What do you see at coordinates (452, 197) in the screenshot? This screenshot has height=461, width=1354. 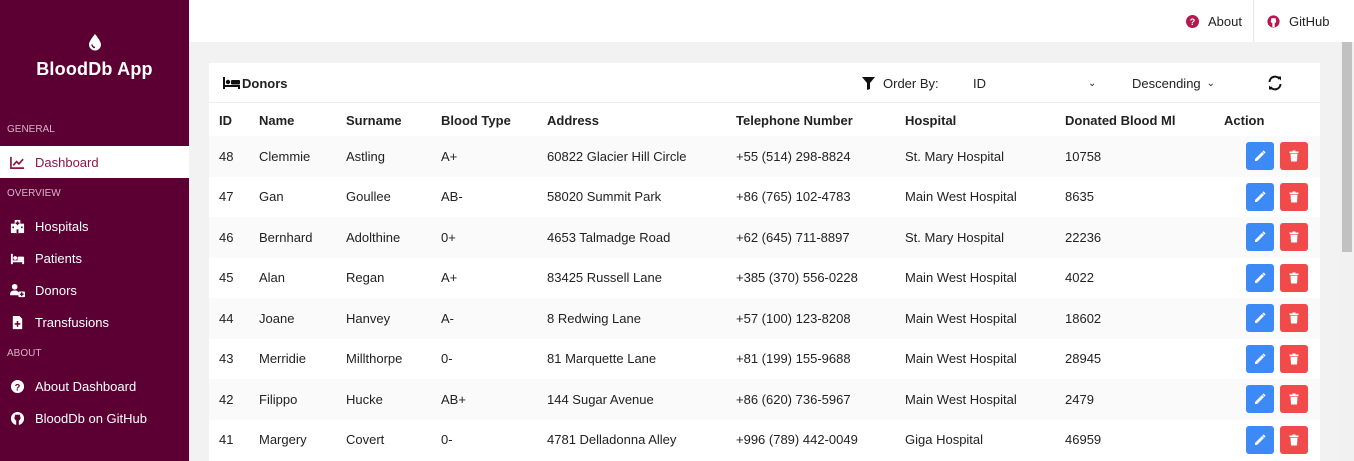 I see `cell-blood-type: AB-` at bounding box center [452, 197].